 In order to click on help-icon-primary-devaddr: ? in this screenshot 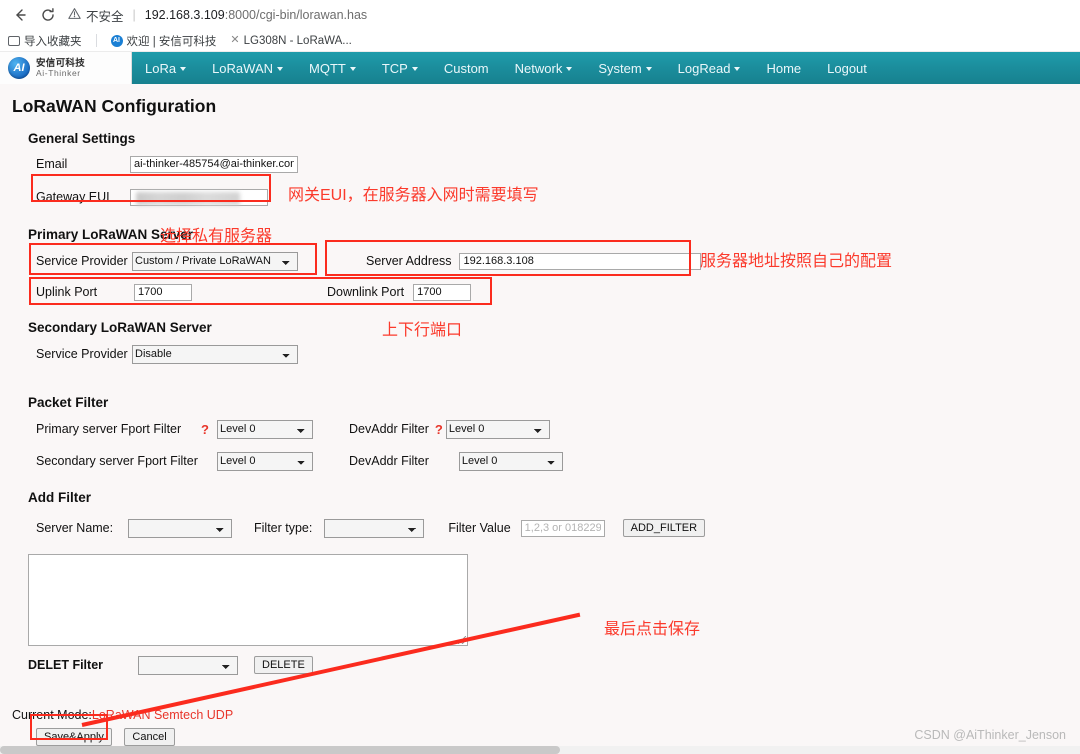, I will do `click(439, 429)`.